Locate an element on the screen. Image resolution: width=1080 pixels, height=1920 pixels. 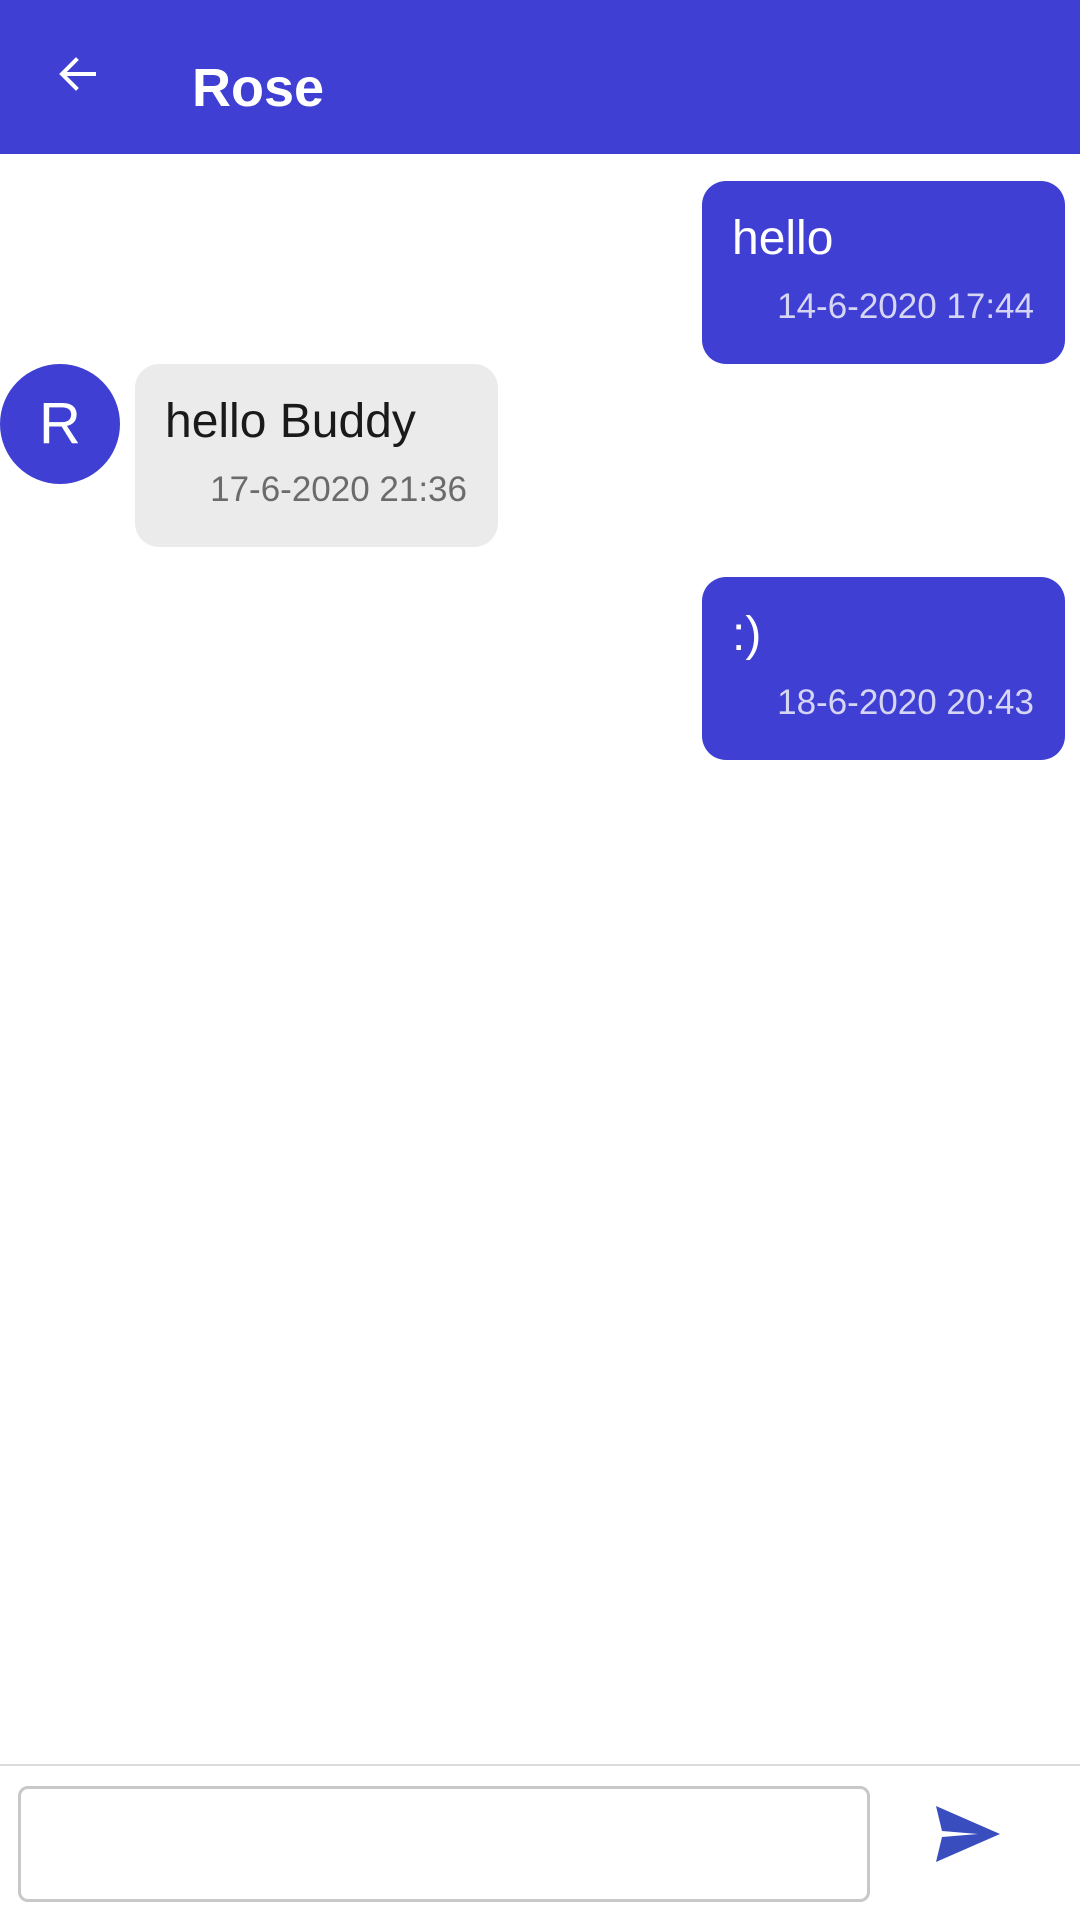
outgoing-message: hello 14-6-2020 17:44 is located at coordinates (883, 272).